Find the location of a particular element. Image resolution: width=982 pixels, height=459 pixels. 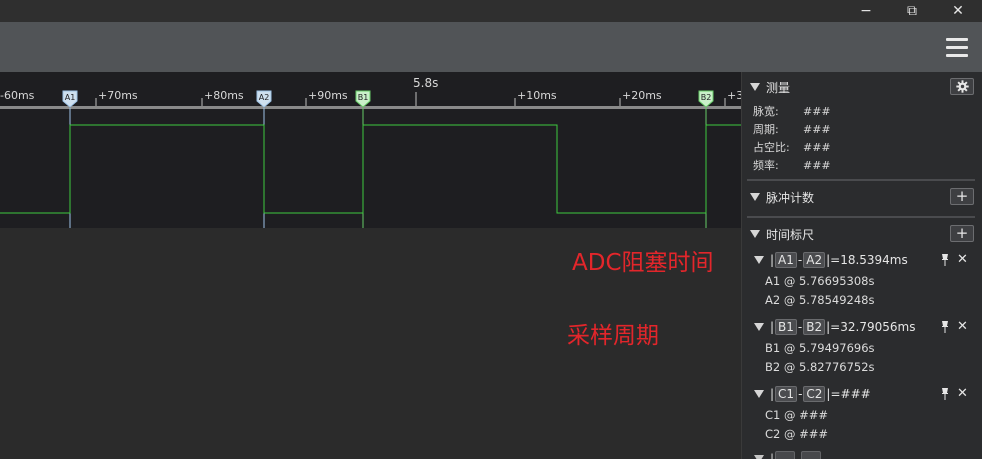

measure-label: 频率: is located at coordinates (766, 165).